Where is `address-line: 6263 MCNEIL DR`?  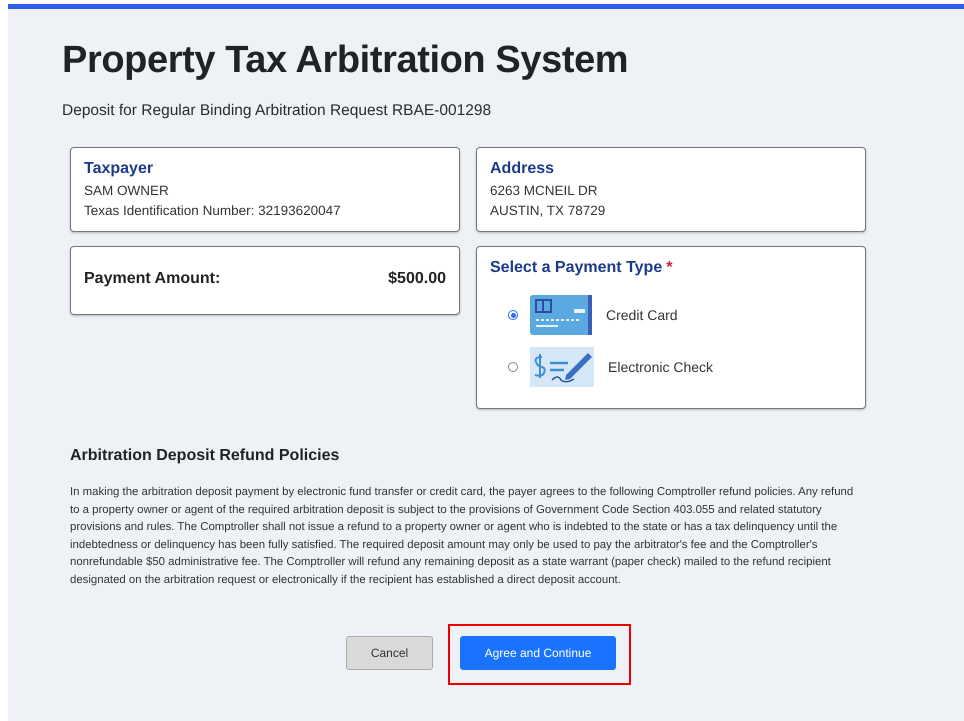 address-line: 6263 MCNEIL DR is located at coordinates (544, 191).